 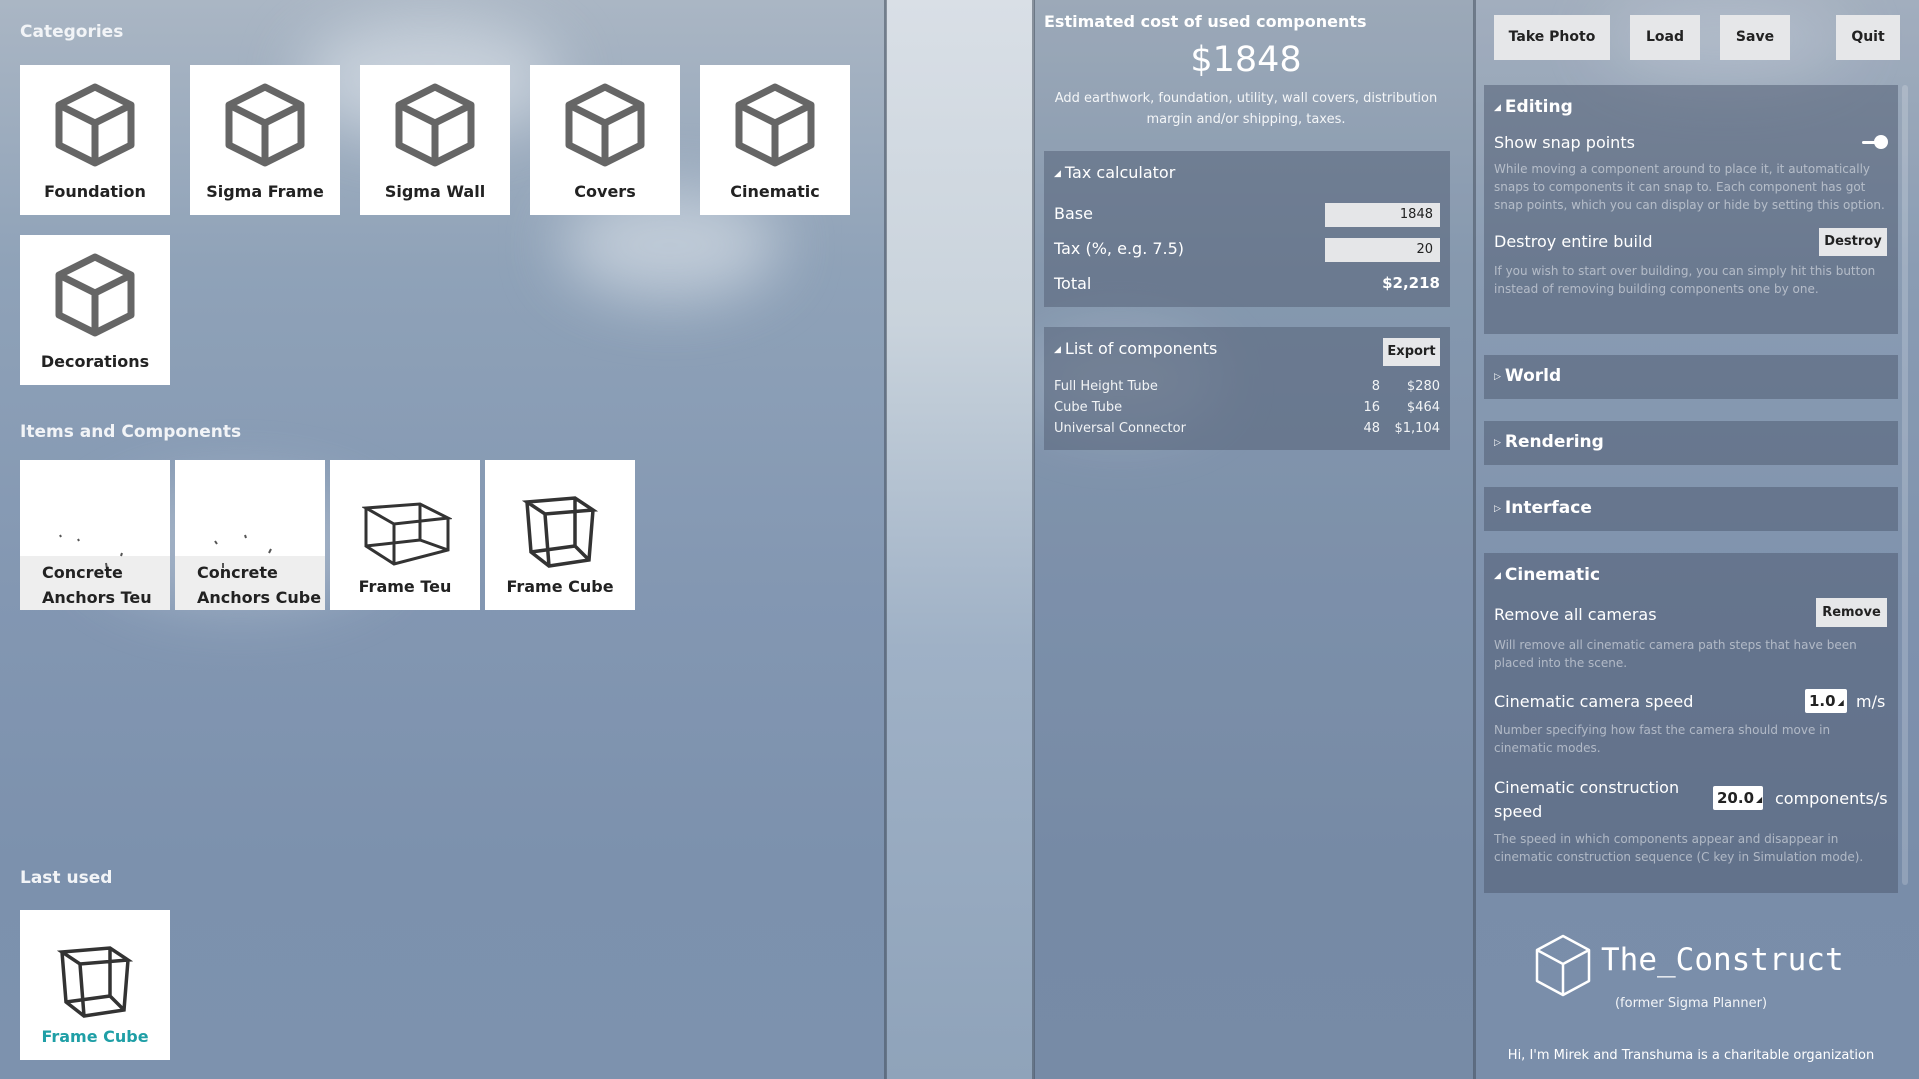 What do you see at coordinates (1423, 386) in the screenshot?
I see `component-price: $280` at bounding box center [1423, 386].